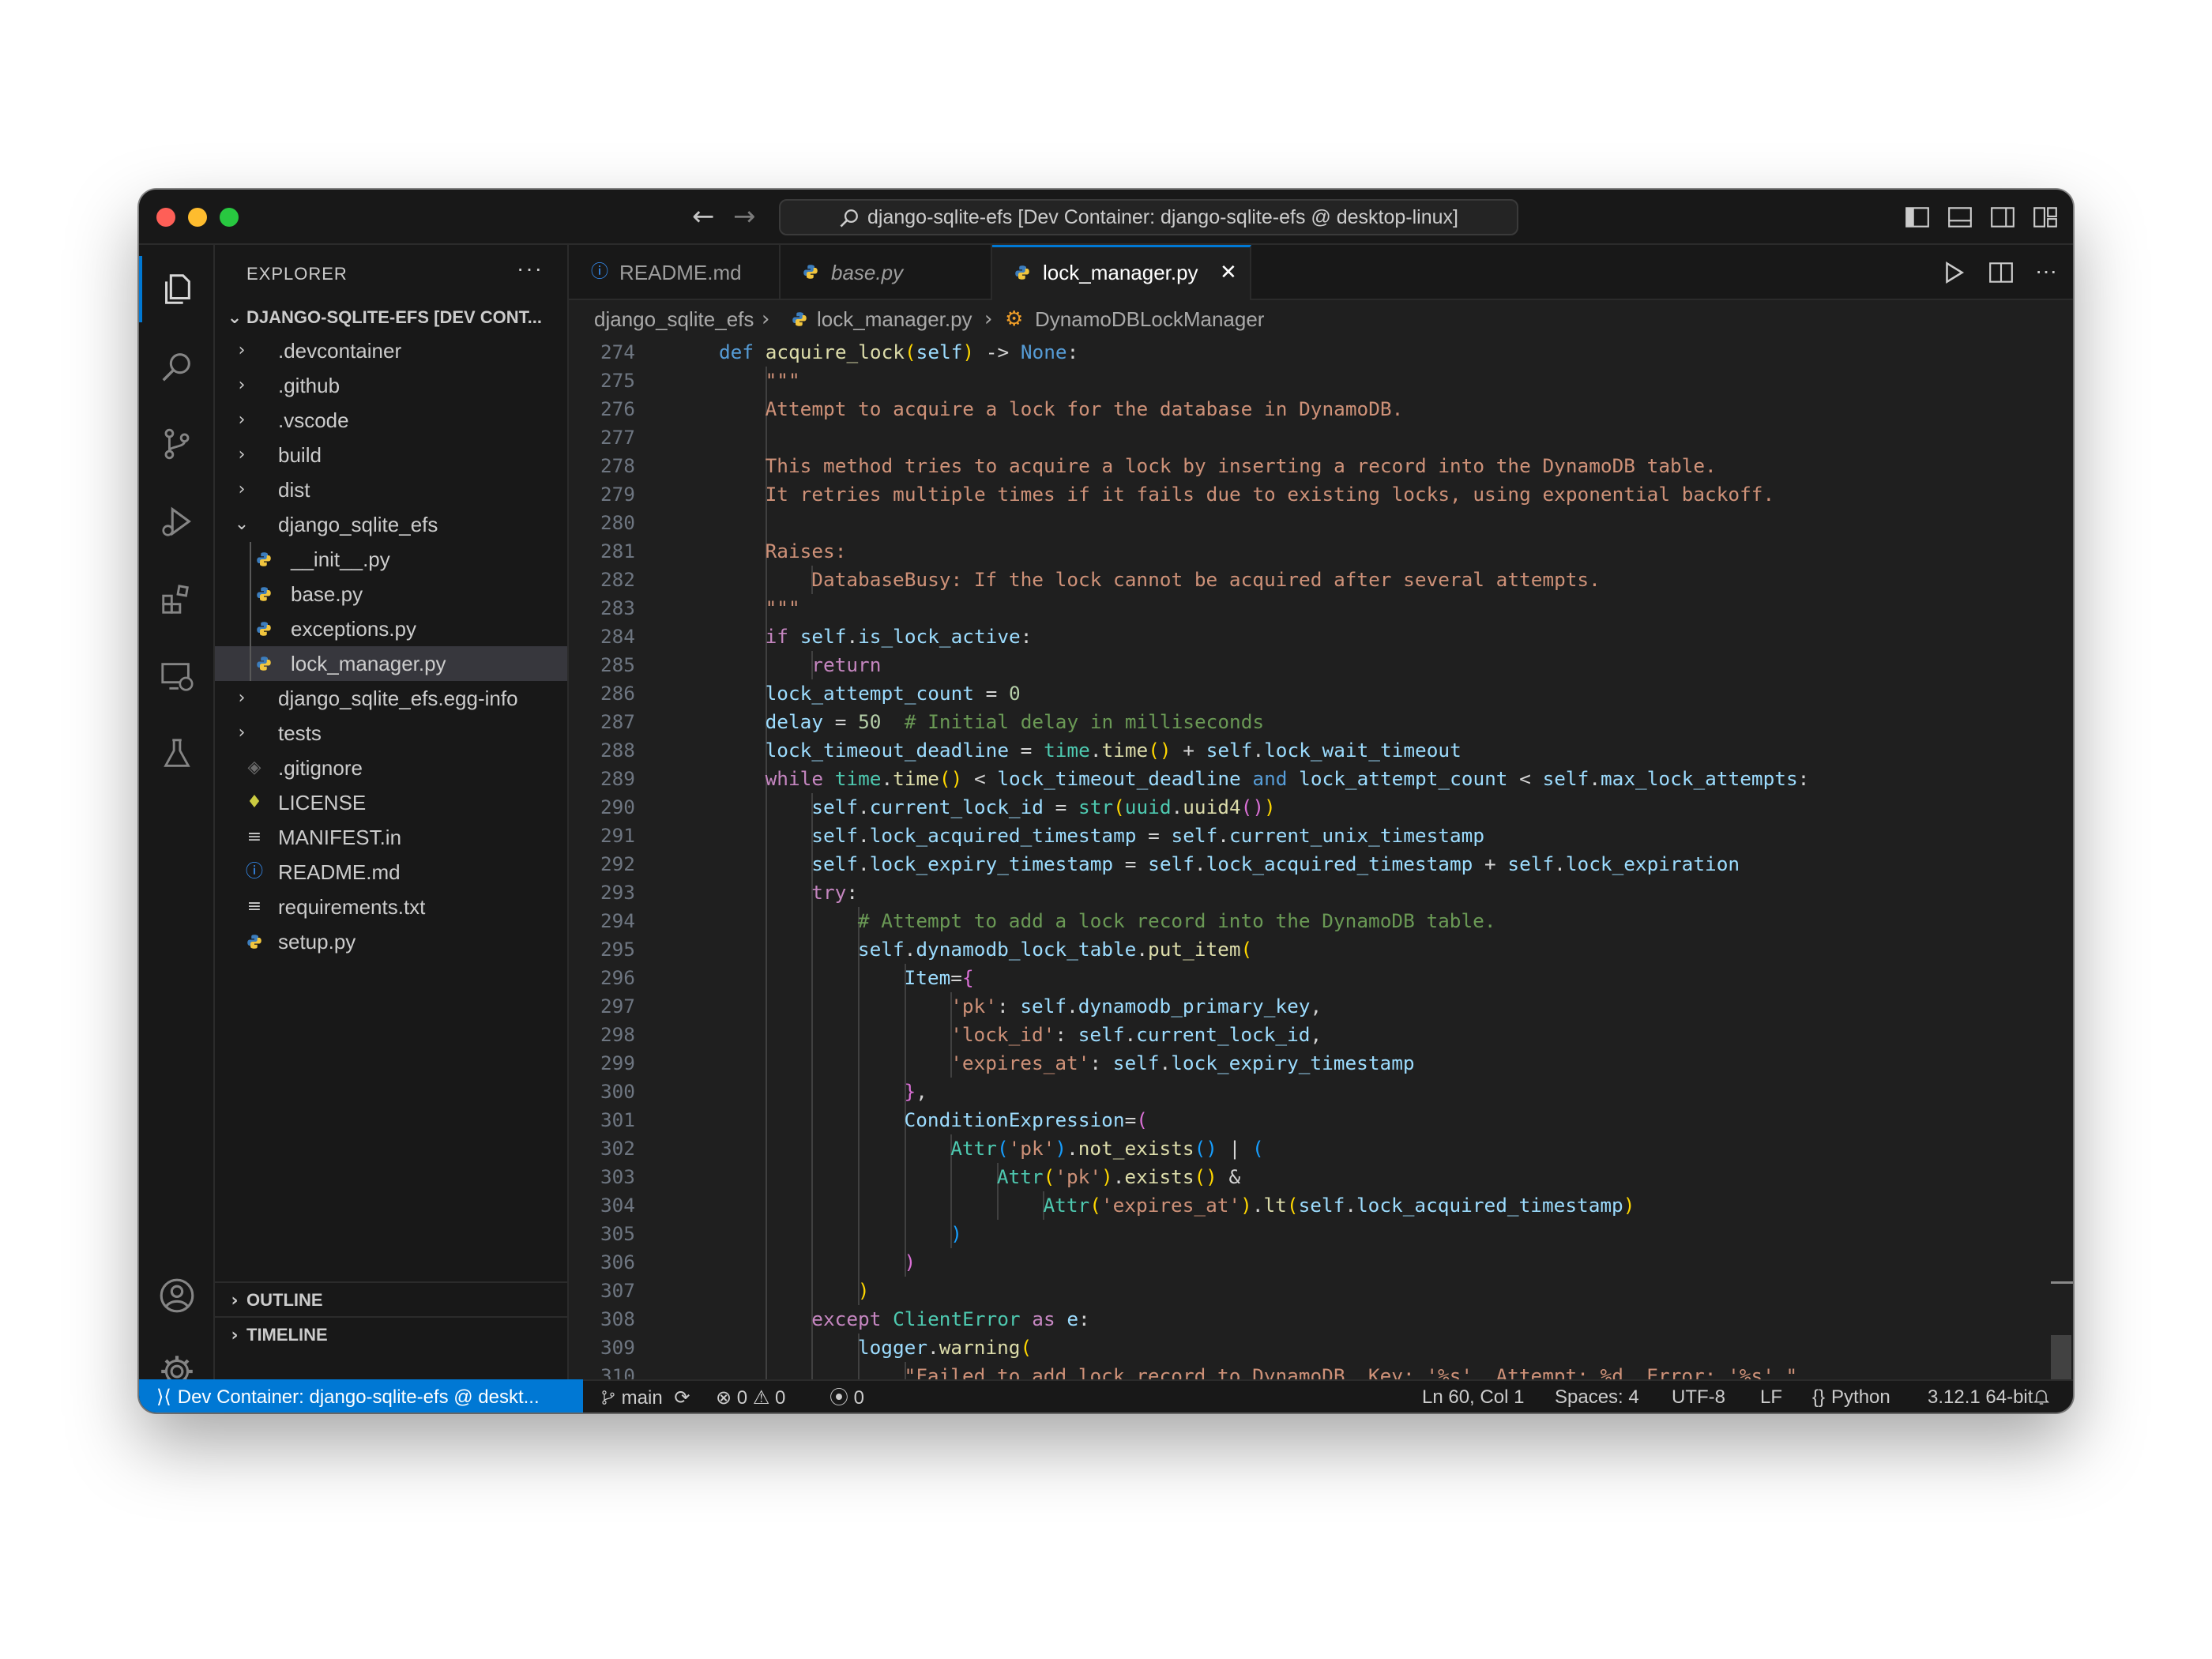  I want to click on toggle-panel-icon, so click(1960, 217).